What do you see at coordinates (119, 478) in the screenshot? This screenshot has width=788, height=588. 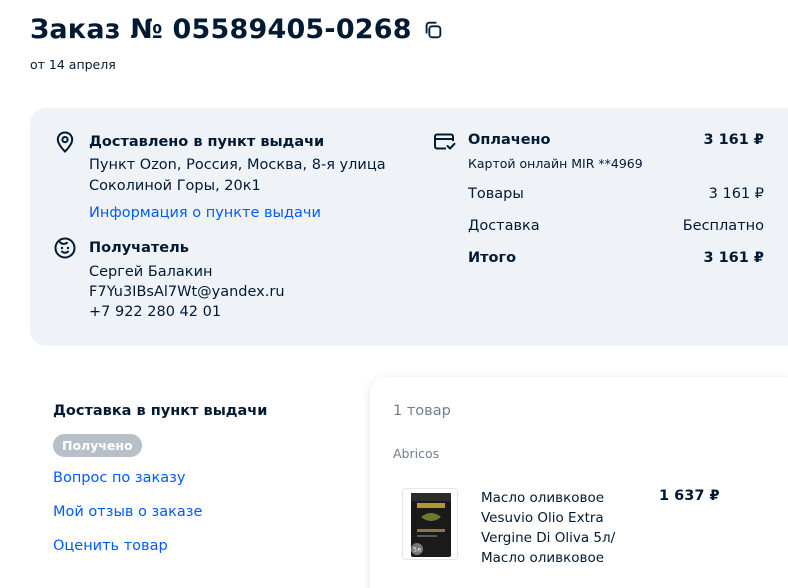 I see `order-question-link: Вопрос по заказу` at bounding box center [119, 478].